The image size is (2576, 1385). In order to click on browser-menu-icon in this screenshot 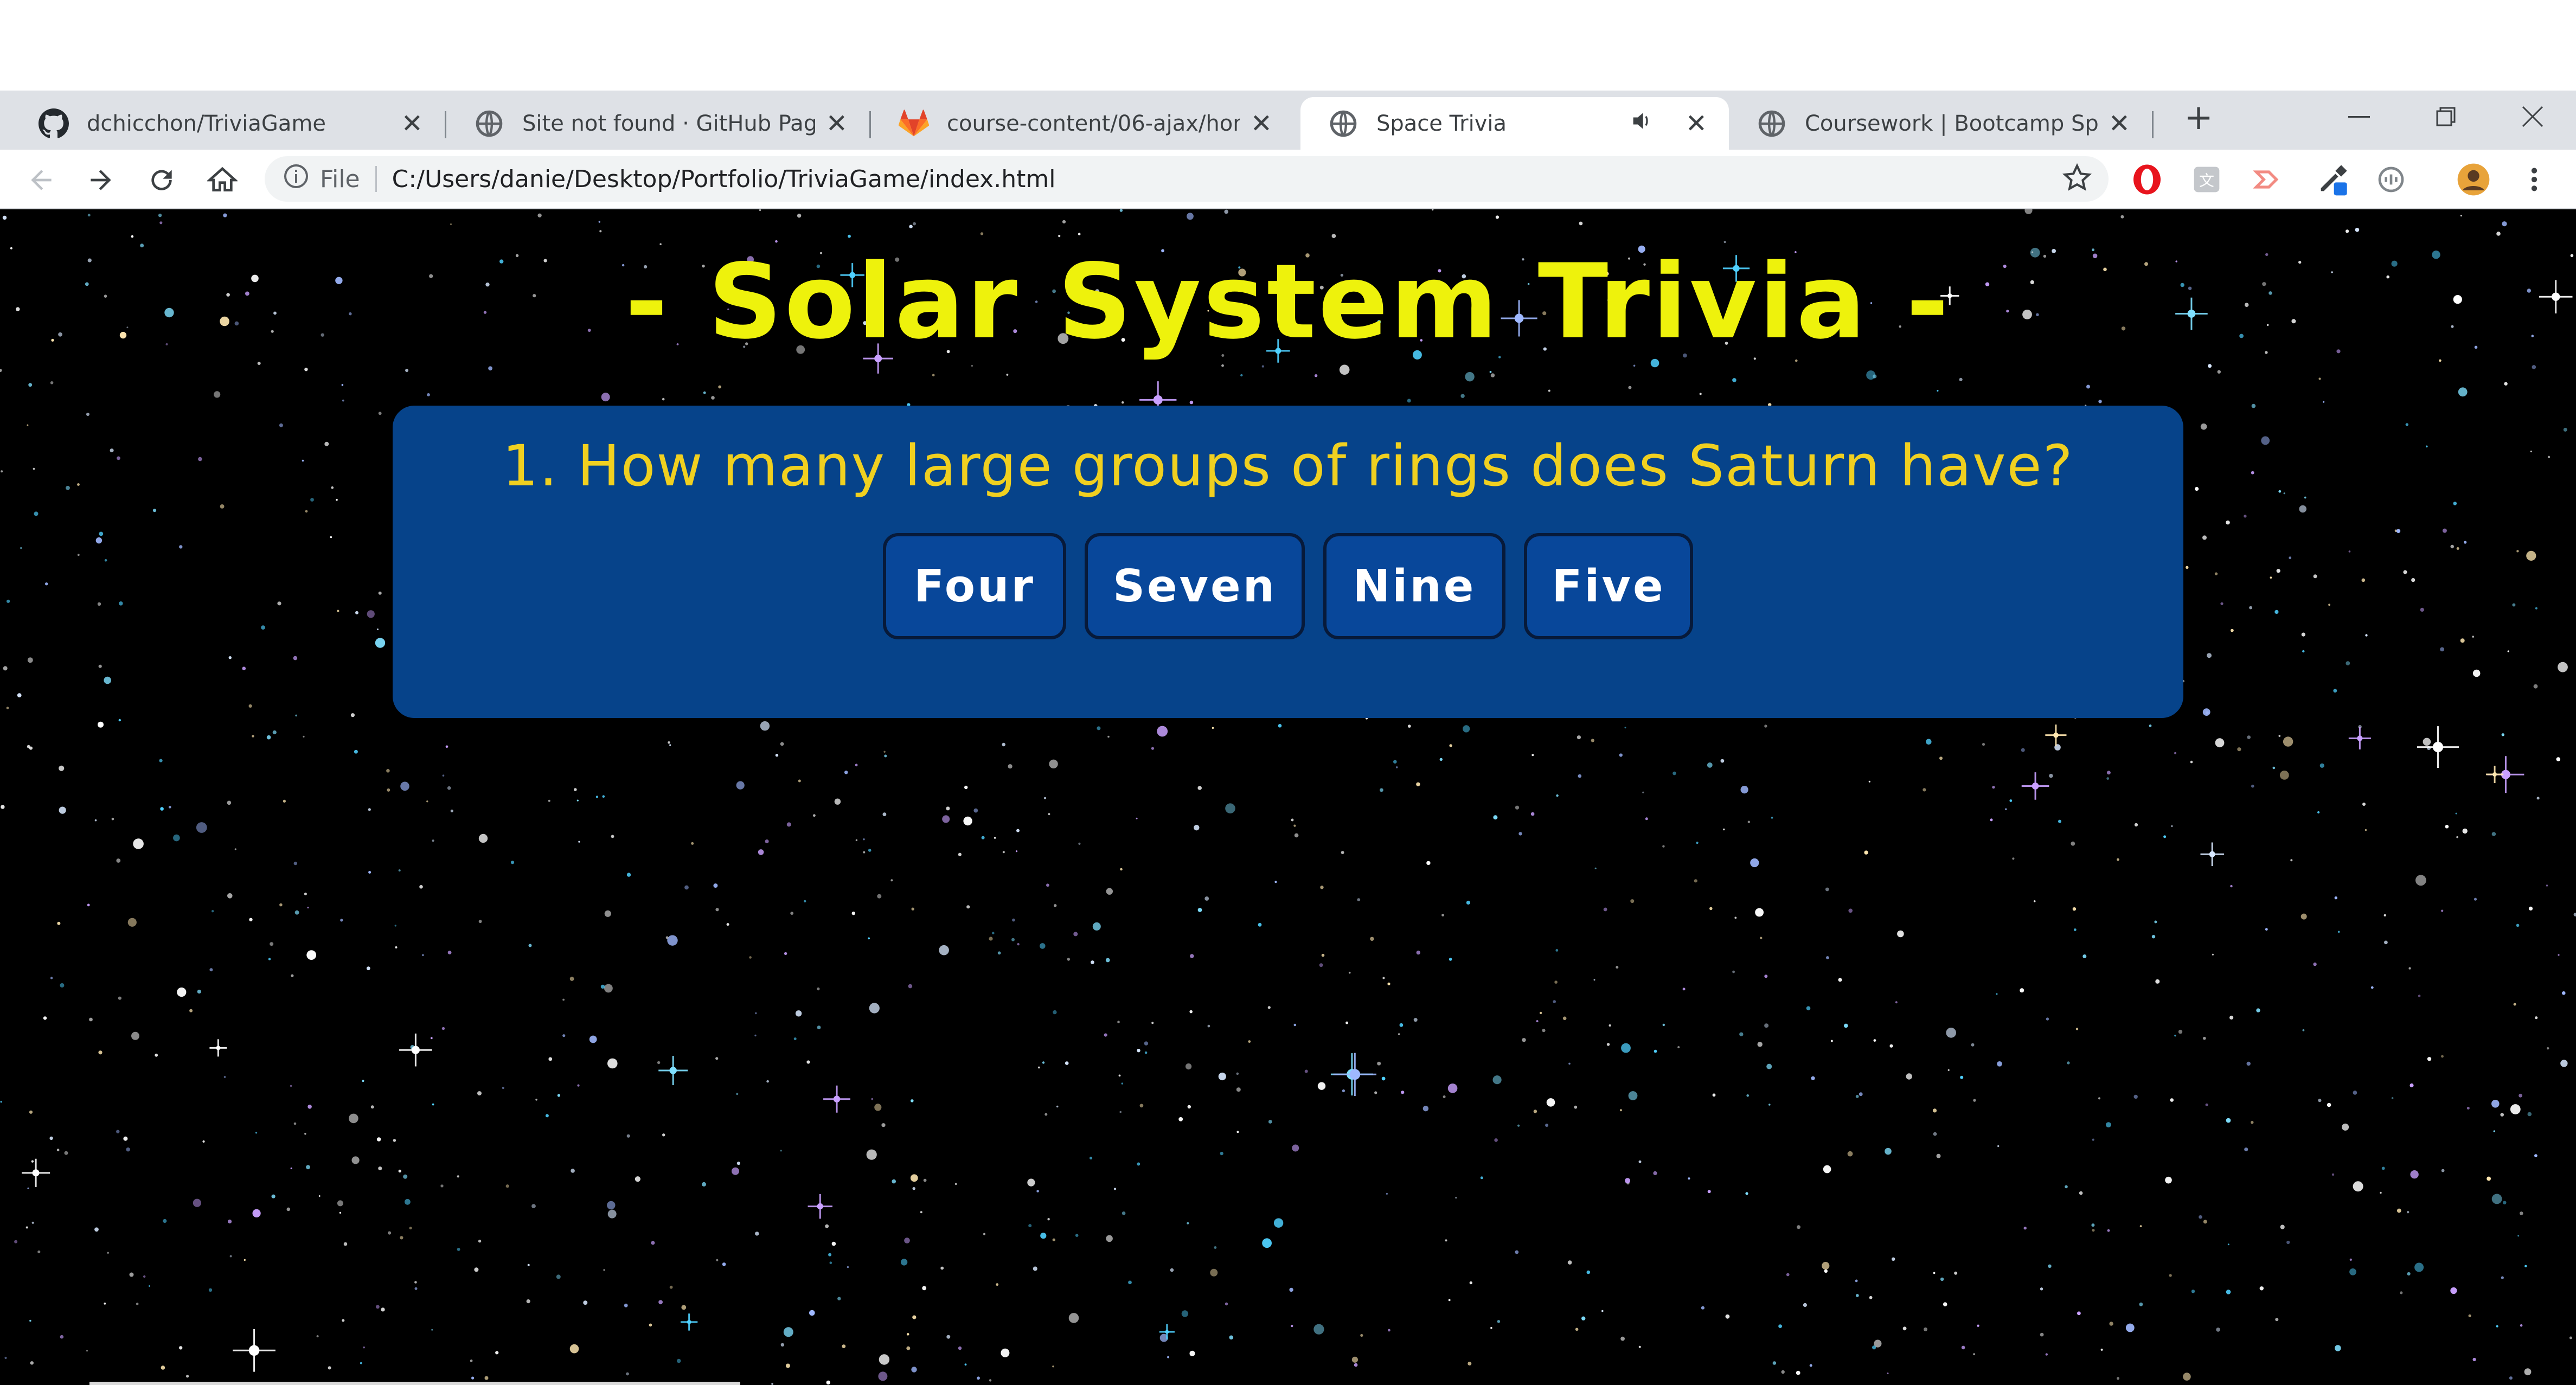, I will do `click(2534, 179)`.